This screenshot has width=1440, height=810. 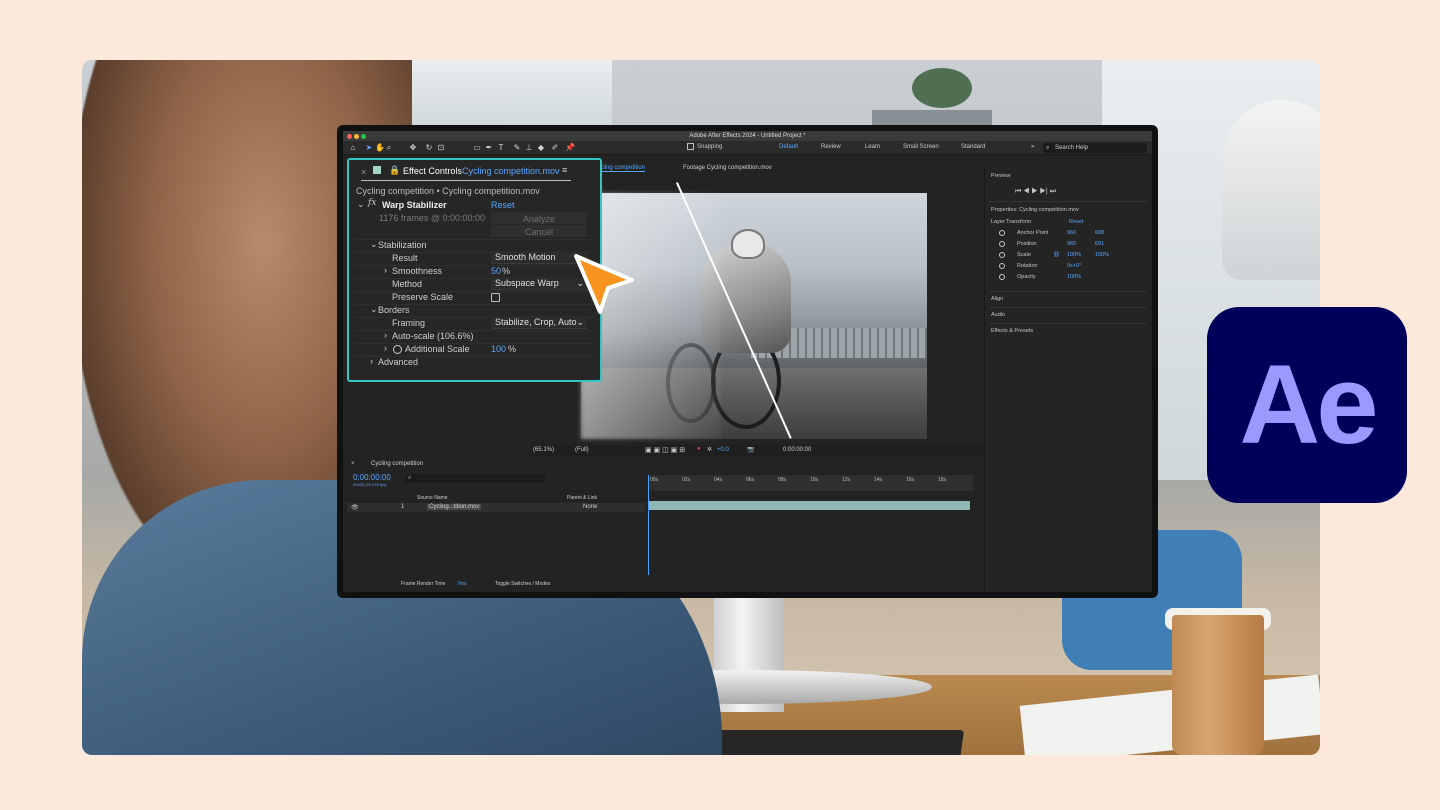 I want to click on audio-panel: Audio, so click(x=998, y=315).